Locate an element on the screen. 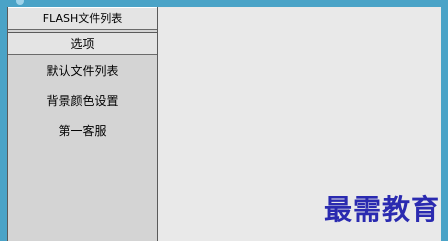 This screenshot has width=448, height=241. menu-item-customer-service: 第一客服 is located at coordinates (82, 134).